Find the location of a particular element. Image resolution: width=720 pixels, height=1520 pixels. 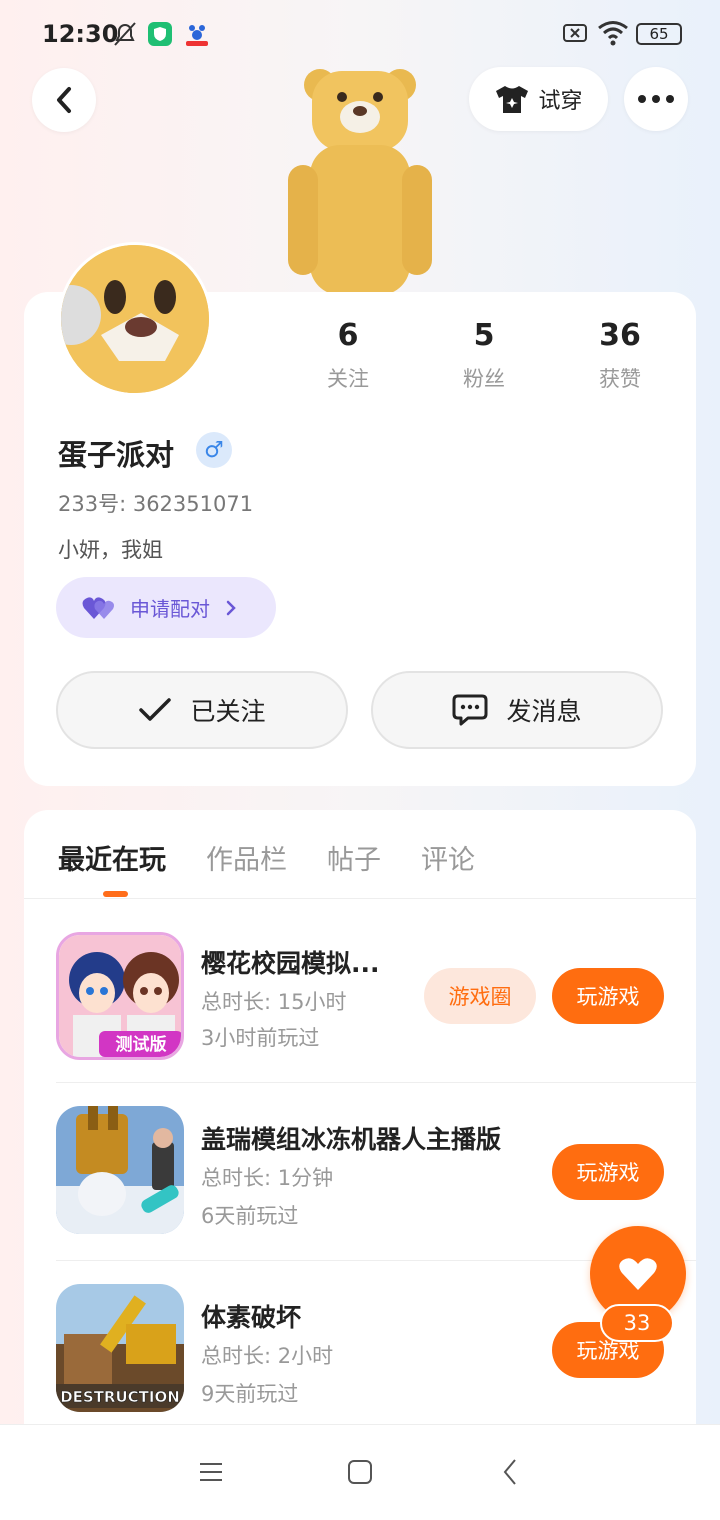

avatar is located at coordinates (135, 319).